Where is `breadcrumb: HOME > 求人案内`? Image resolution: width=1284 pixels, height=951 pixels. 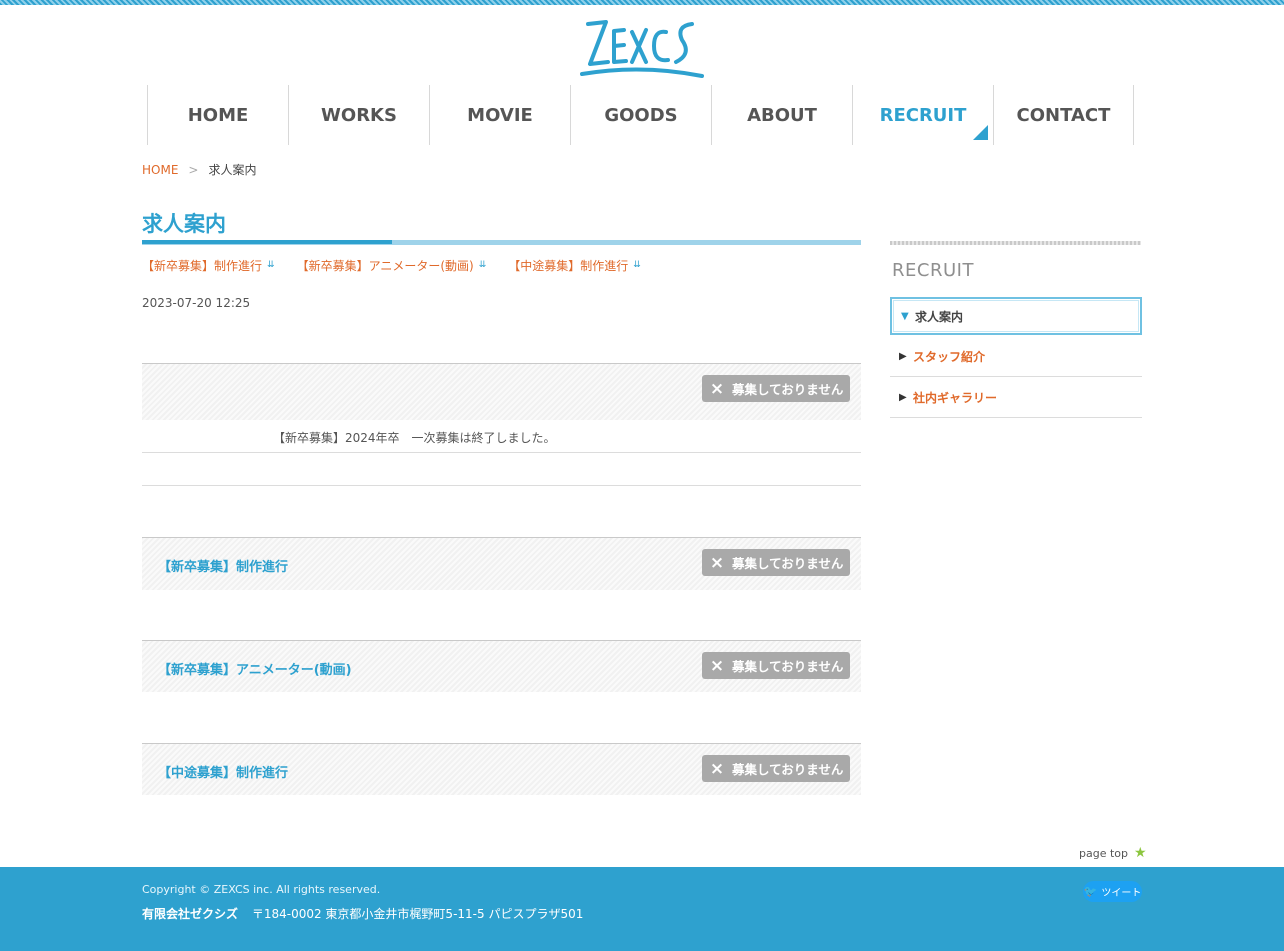 breadcrumb: HOME > 求人案内 is located at coordinates (199, 169).